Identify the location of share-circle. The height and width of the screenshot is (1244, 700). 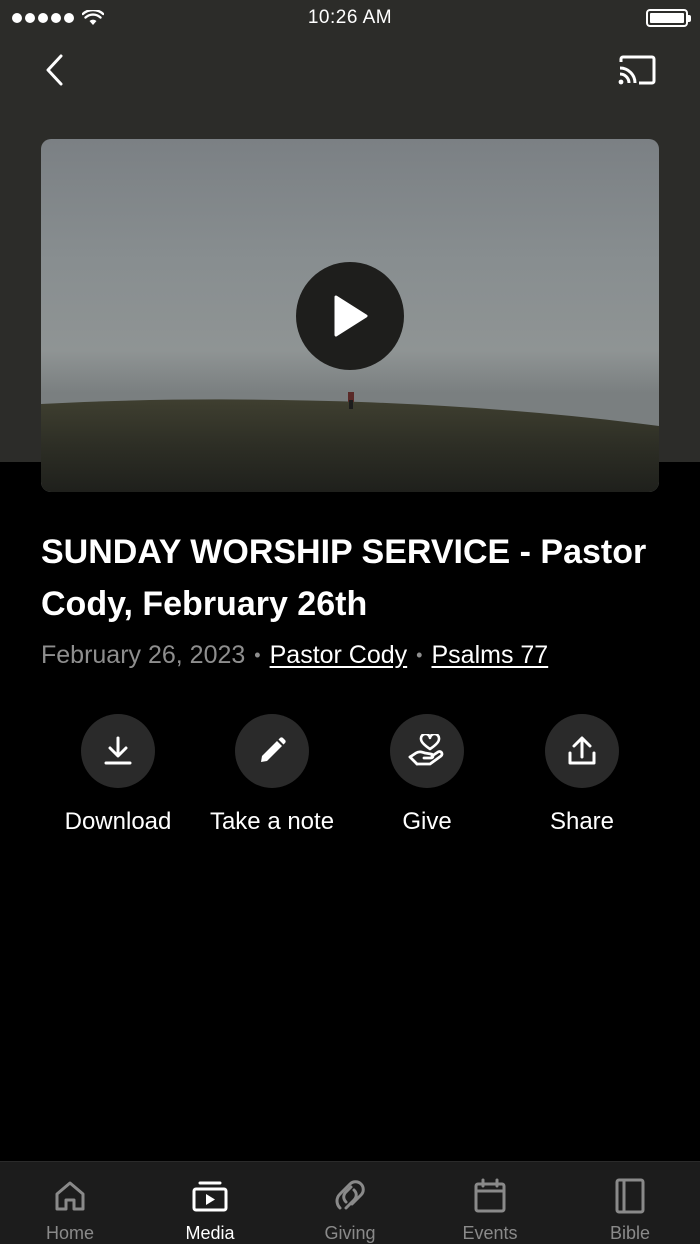
(582, 751).